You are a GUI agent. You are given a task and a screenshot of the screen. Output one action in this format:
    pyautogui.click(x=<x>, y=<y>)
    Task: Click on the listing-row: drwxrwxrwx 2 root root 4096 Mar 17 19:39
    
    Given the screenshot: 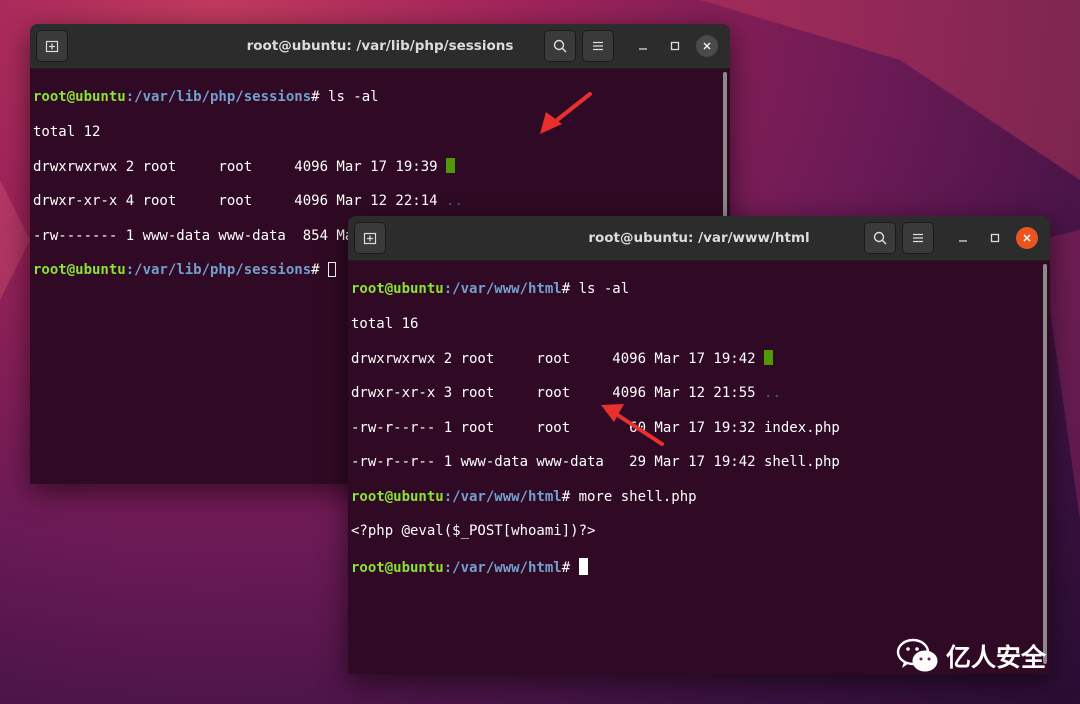 What is the action you would take?
    pyautogui.click(x=240, y=167)
    